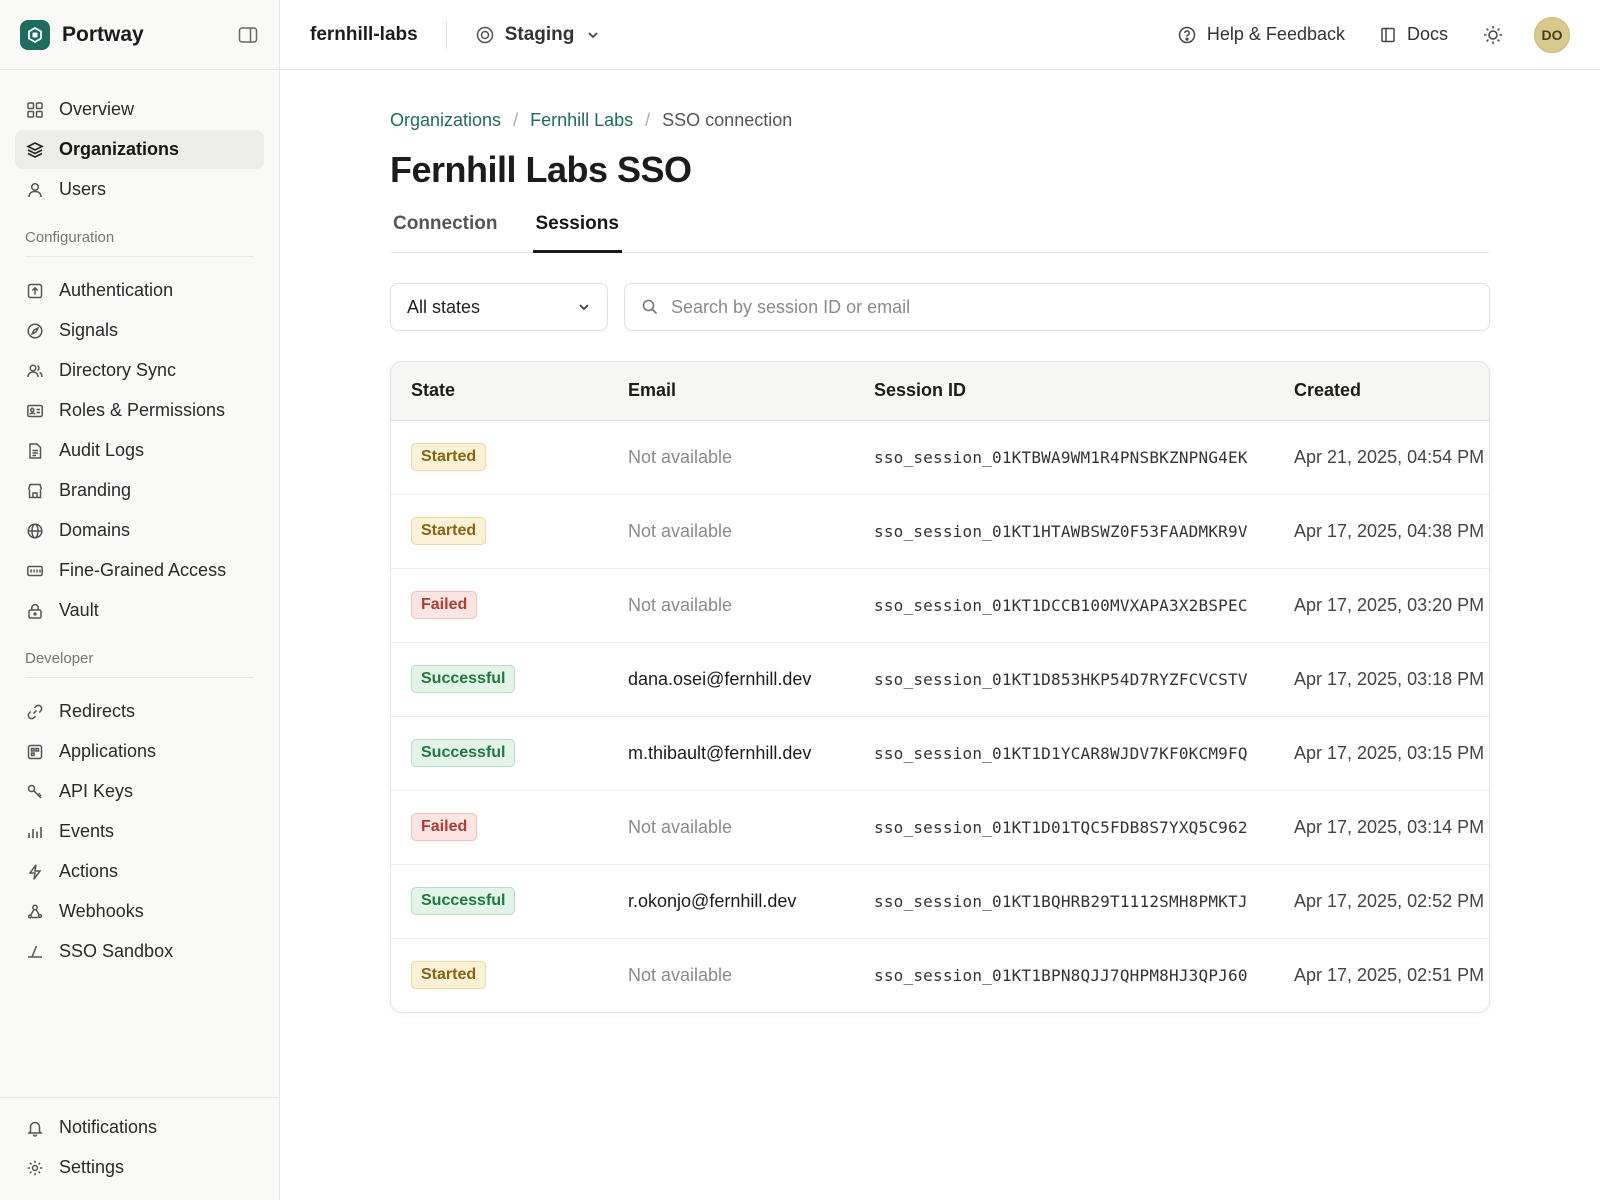  Describe the element at coordinates (59, 658) in the screenshot. I see `section-heading-developer: Developer` at that location.